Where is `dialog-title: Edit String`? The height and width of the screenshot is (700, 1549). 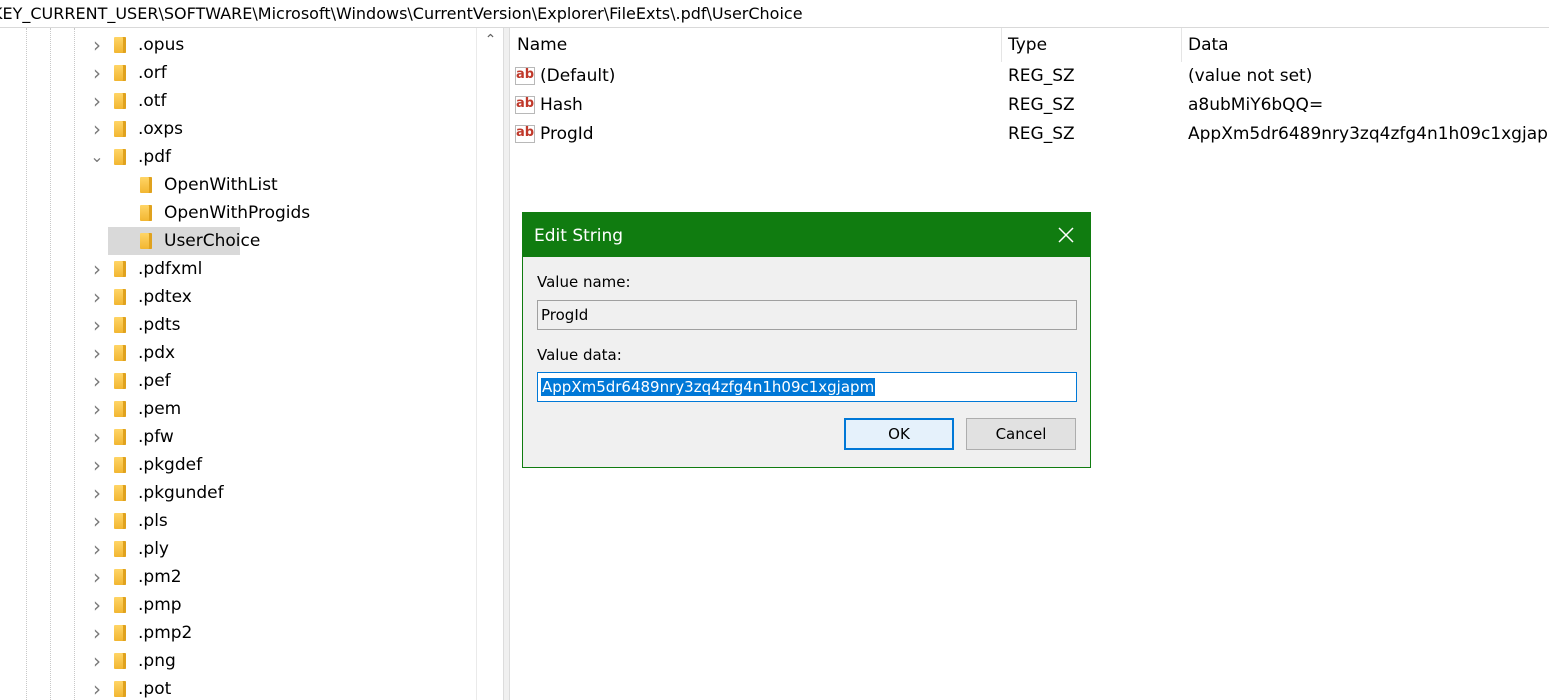
dialog-title: Edit String is located at coordinates (579, 236).